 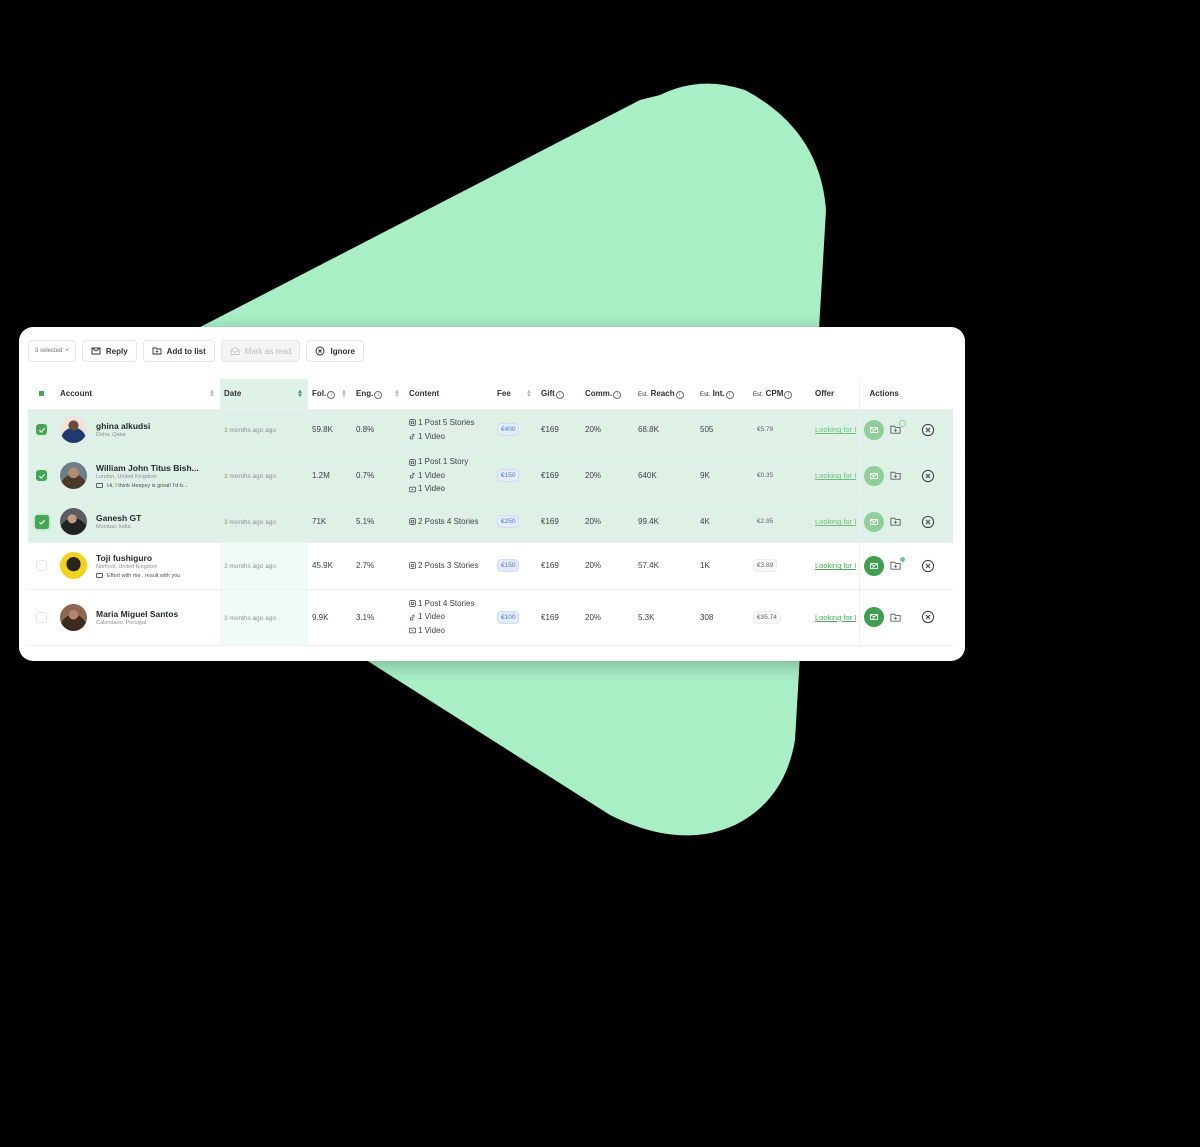 I want to click on circle-x-icon, so click(x=320, y=351).